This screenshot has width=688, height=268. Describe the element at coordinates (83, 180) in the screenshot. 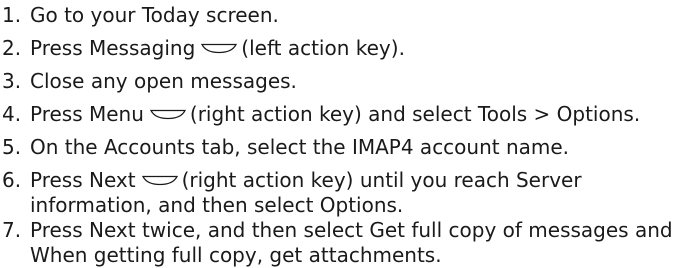

I see `step-text-before: Press Next` at that location.